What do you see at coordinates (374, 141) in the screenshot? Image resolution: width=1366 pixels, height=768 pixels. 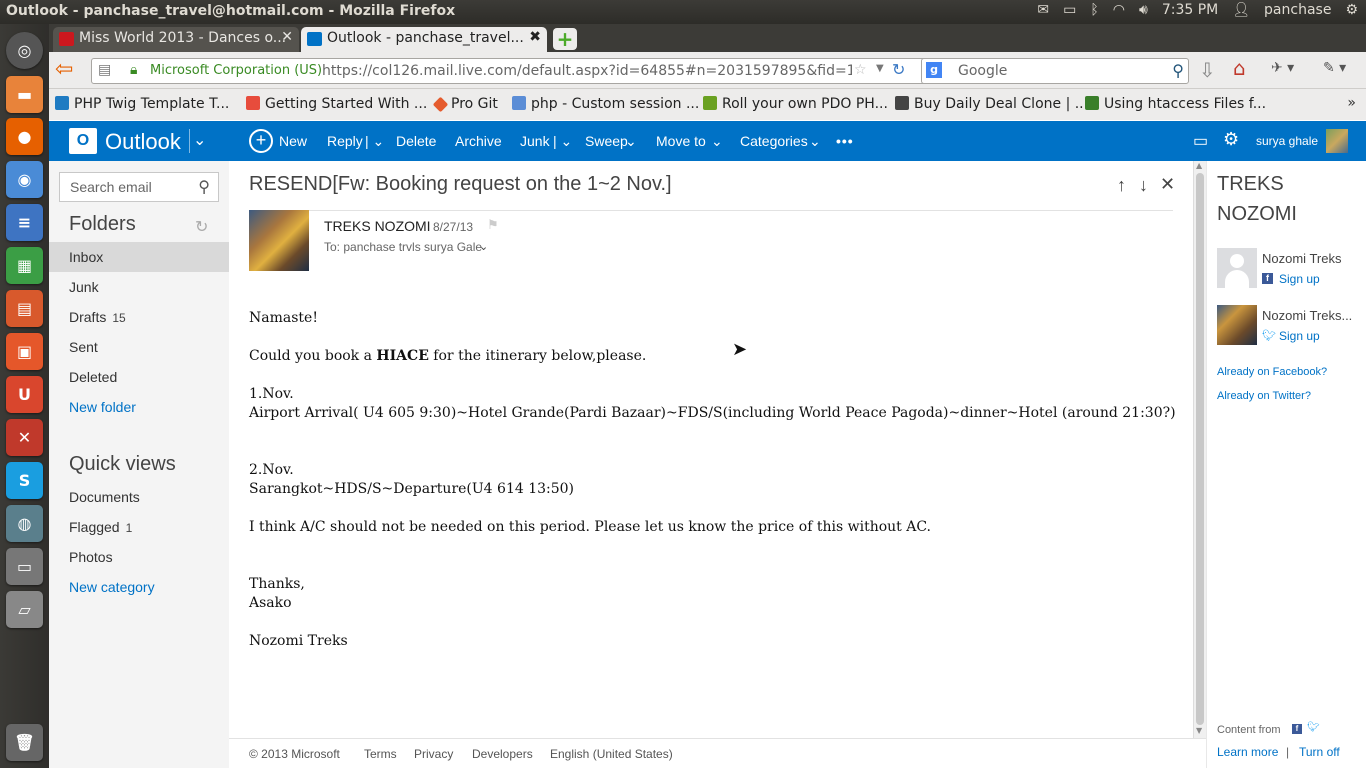 I see `reply-dropdown-chevron-icon: | ⌄` at bounding box center [374, 141].